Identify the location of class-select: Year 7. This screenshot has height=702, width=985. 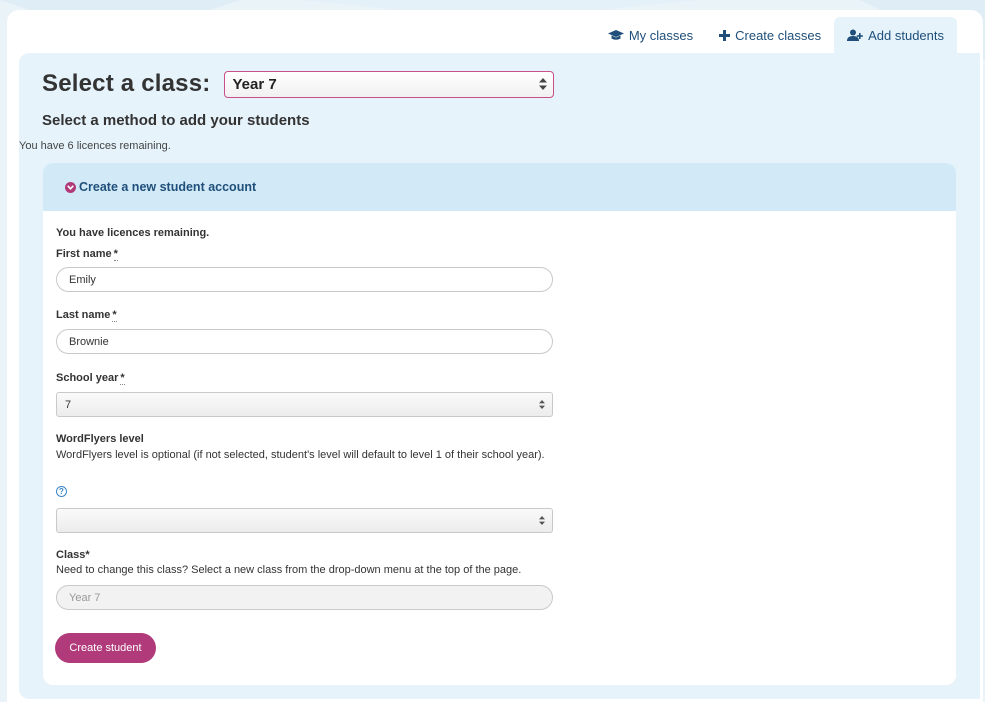
(389, 84).